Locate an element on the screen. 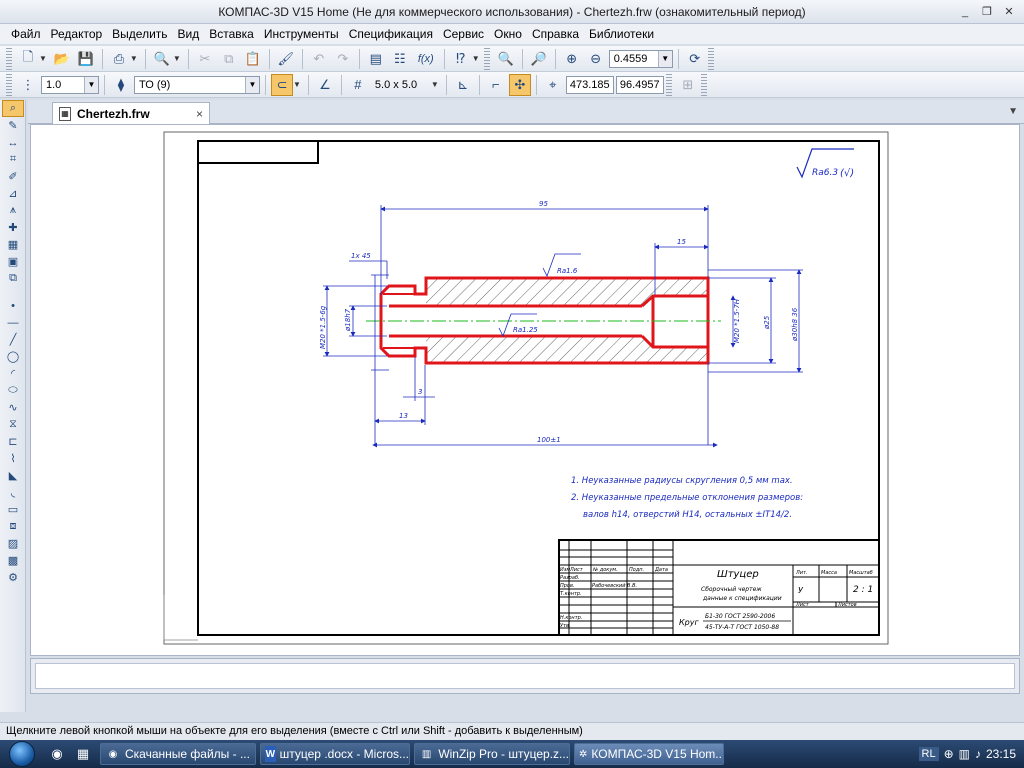 This screenshot has width=1024, height=768. open-folder-icon: 📂 is located at coordinates (62, 59).